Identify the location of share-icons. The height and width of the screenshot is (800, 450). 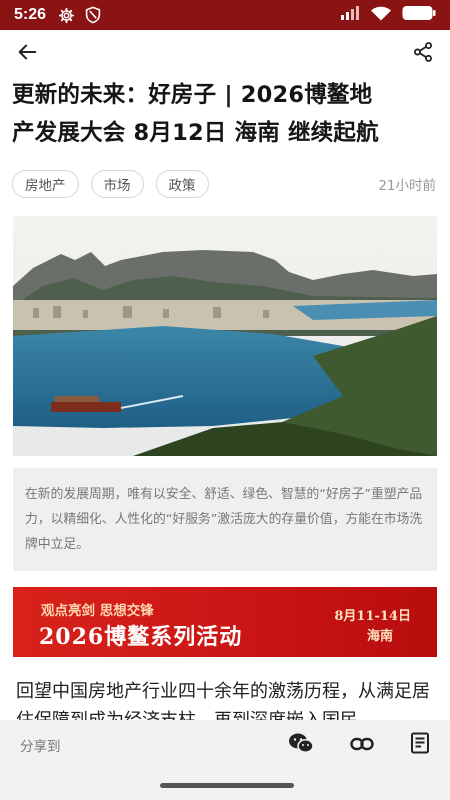
(359, 745).